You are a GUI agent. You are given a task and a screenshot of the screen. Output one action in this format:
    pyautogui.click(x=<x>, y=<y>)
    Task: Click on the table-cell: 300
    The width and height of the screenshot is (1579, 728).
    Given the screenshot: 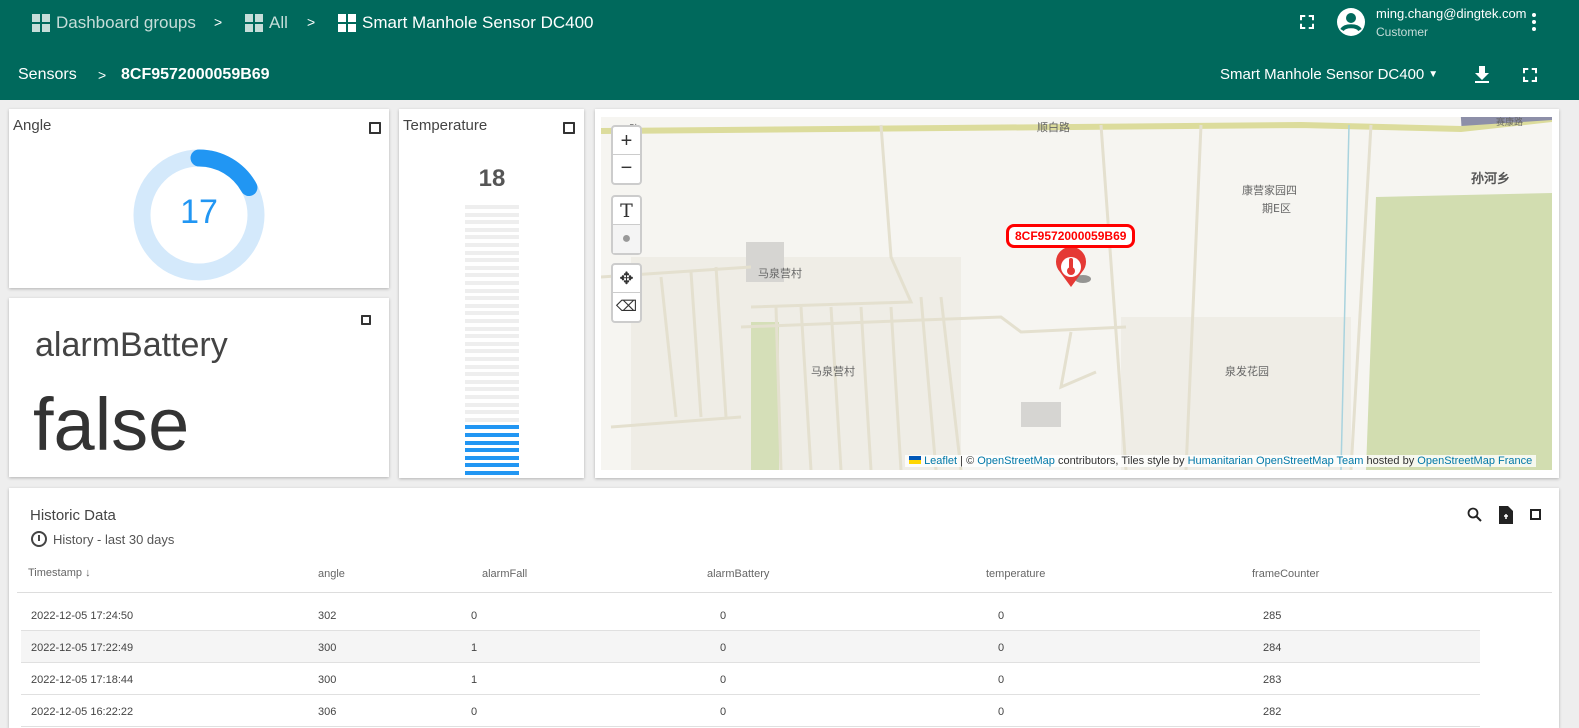 What is the action you would take?
    pyautogui.click(x=327, y=680)
    